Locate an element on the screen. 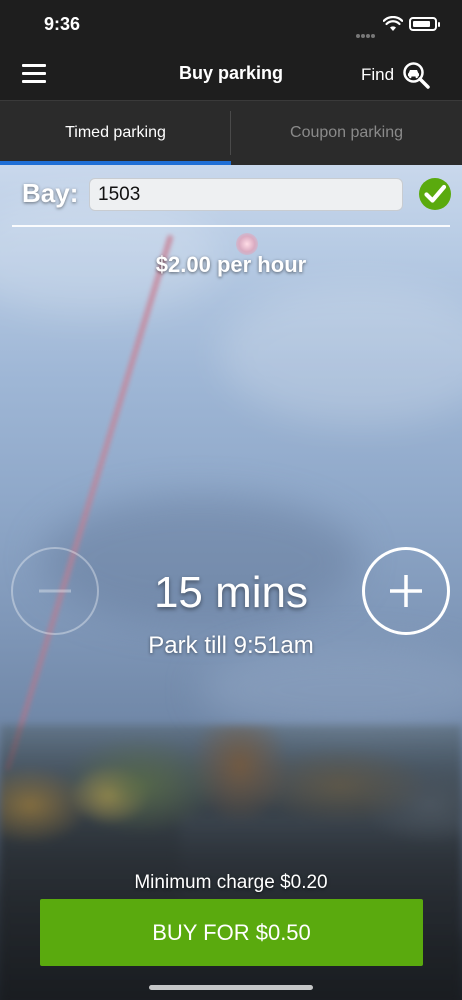 This screenshot has width=462, height=1000. parking-type-tabs: Timed parking Coupon parking is located at coordinates (231, 132).